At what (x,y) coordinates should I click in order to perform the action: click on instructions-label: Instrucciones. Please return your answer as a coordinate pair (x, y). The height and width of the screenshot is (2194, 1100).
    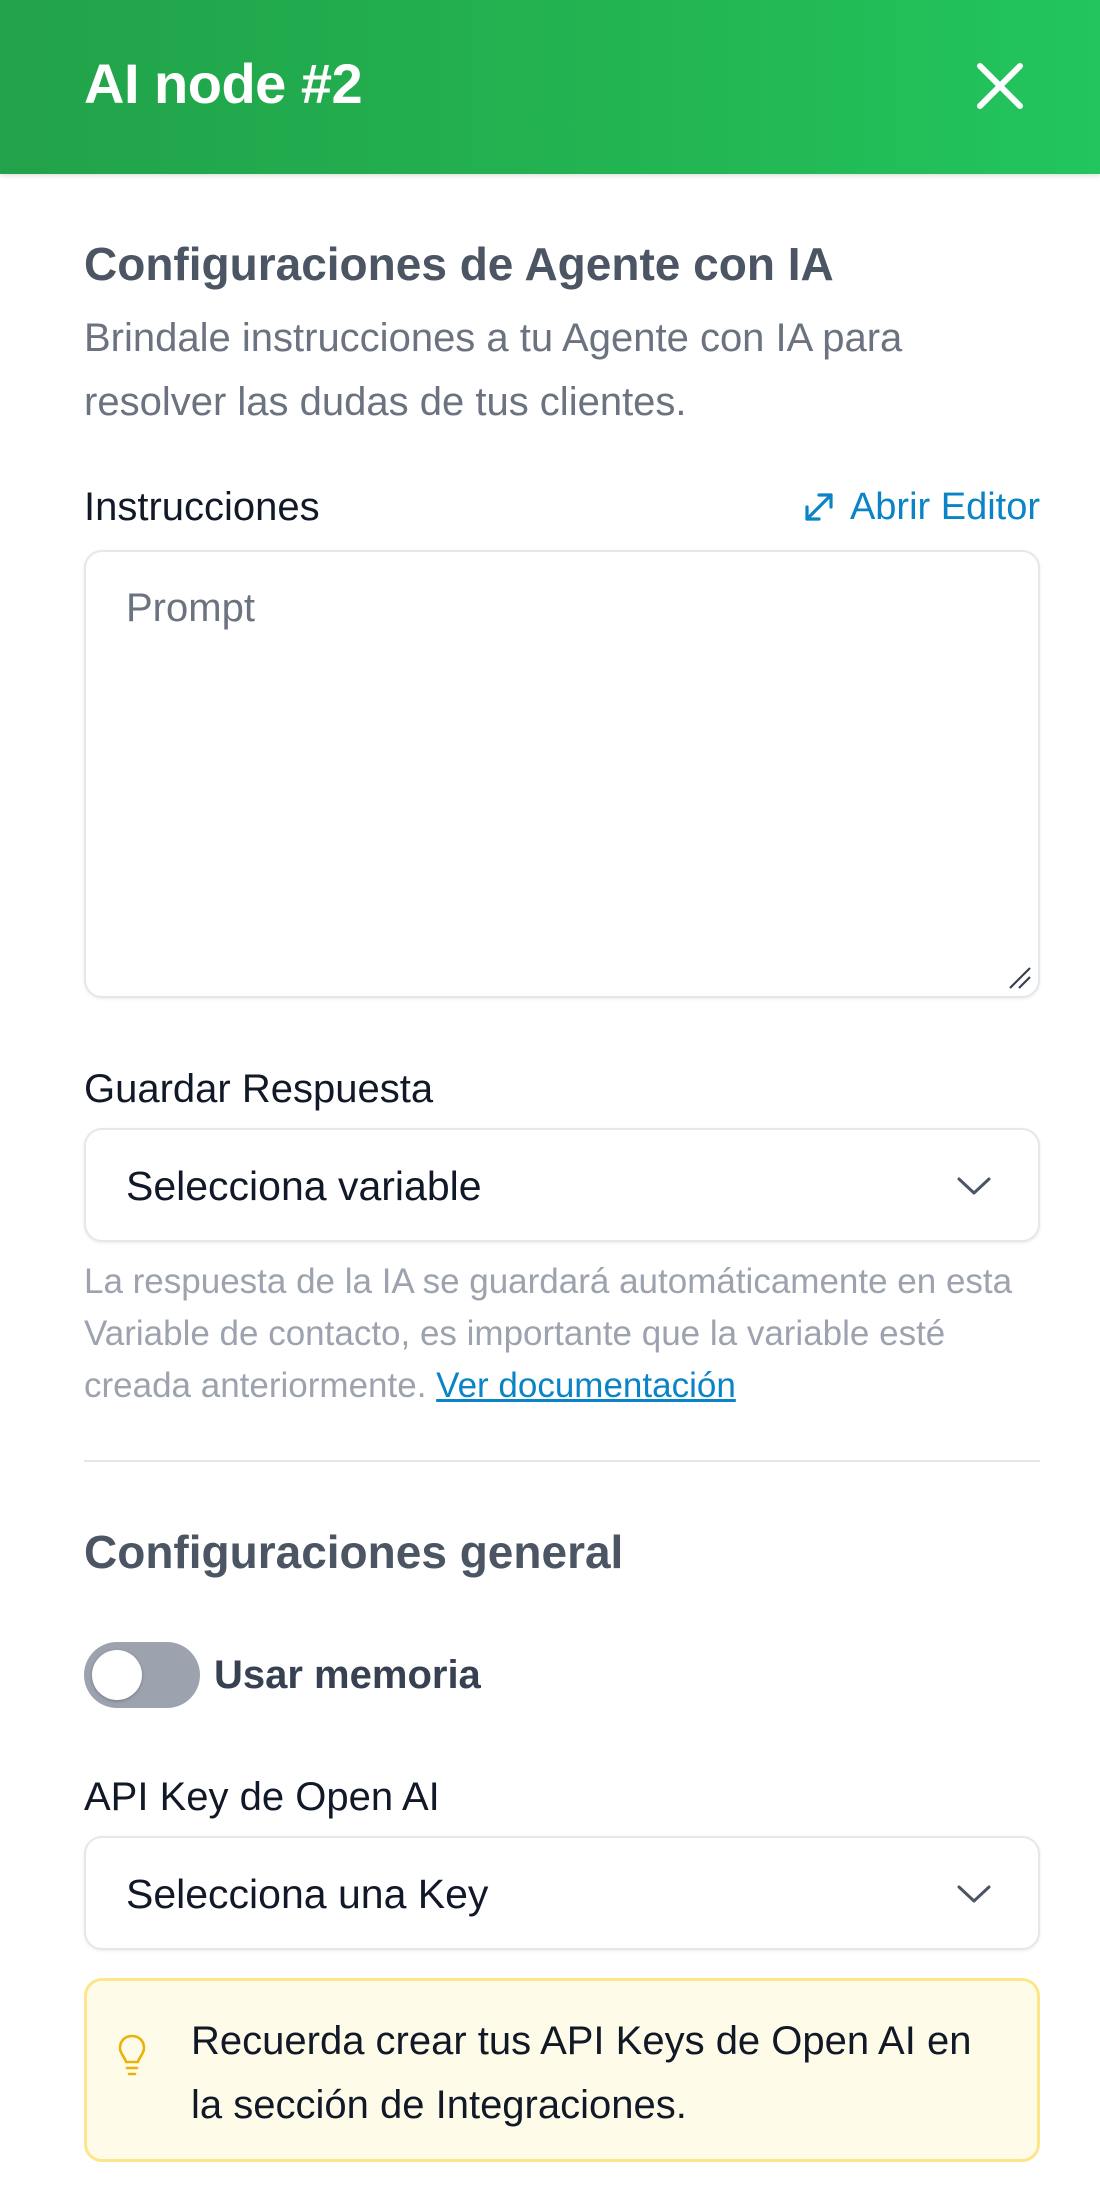
    Looking at the image, I should click on (202, 507).